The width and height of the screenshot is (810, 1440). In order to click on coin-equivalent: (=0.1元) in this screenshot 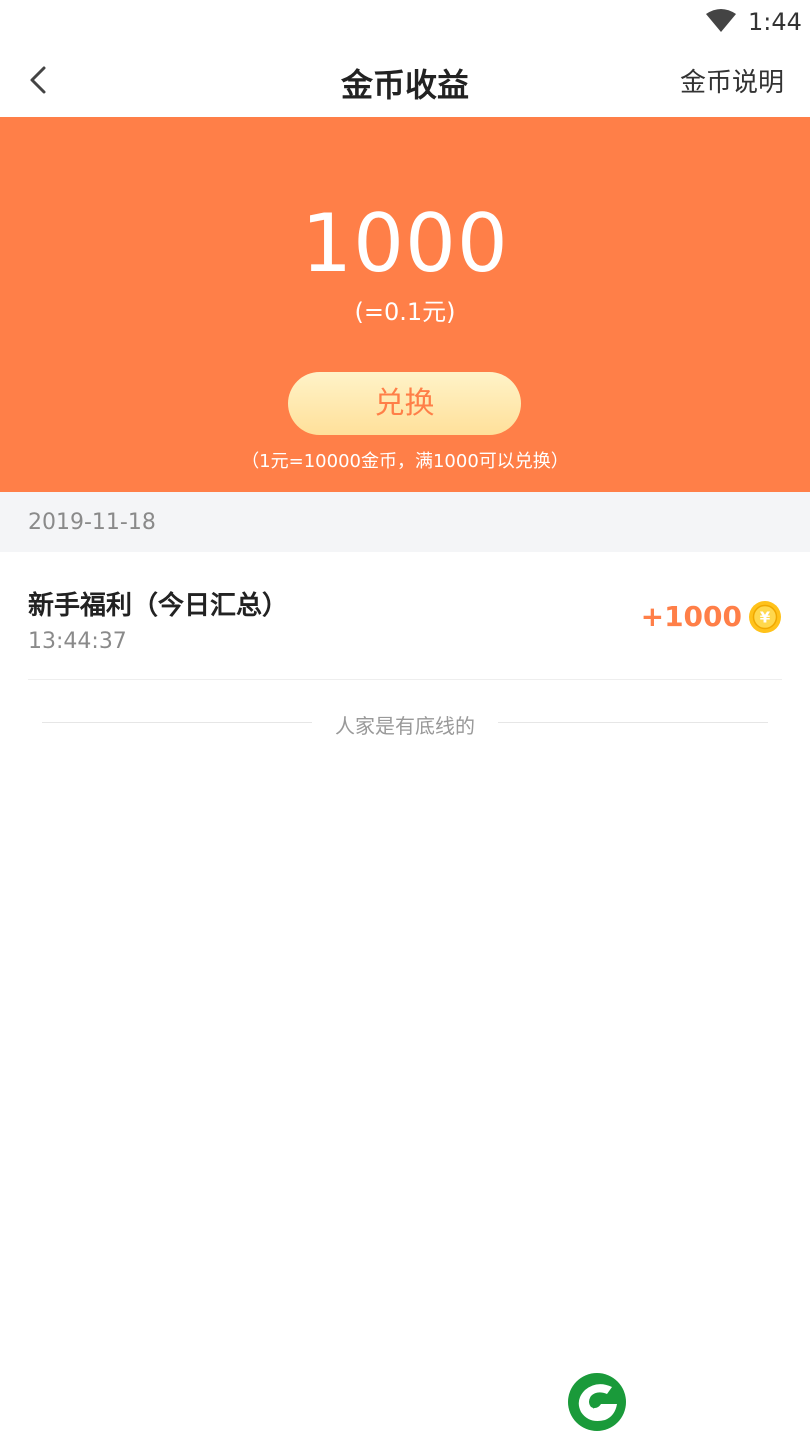, I will do `click(405, 312)`.